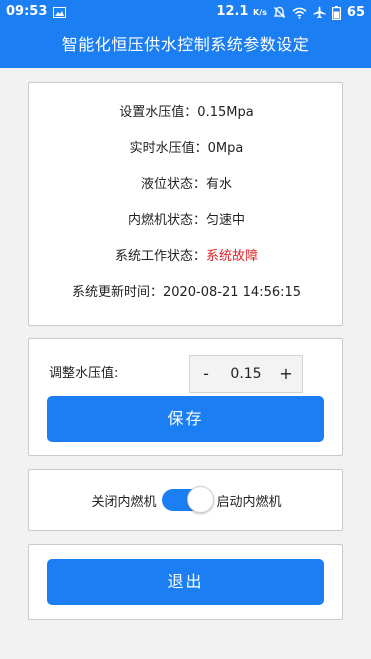  Describe the element at coordinates (219, 184) in the screenshot. I see `water-level-value: 有水` at that location.